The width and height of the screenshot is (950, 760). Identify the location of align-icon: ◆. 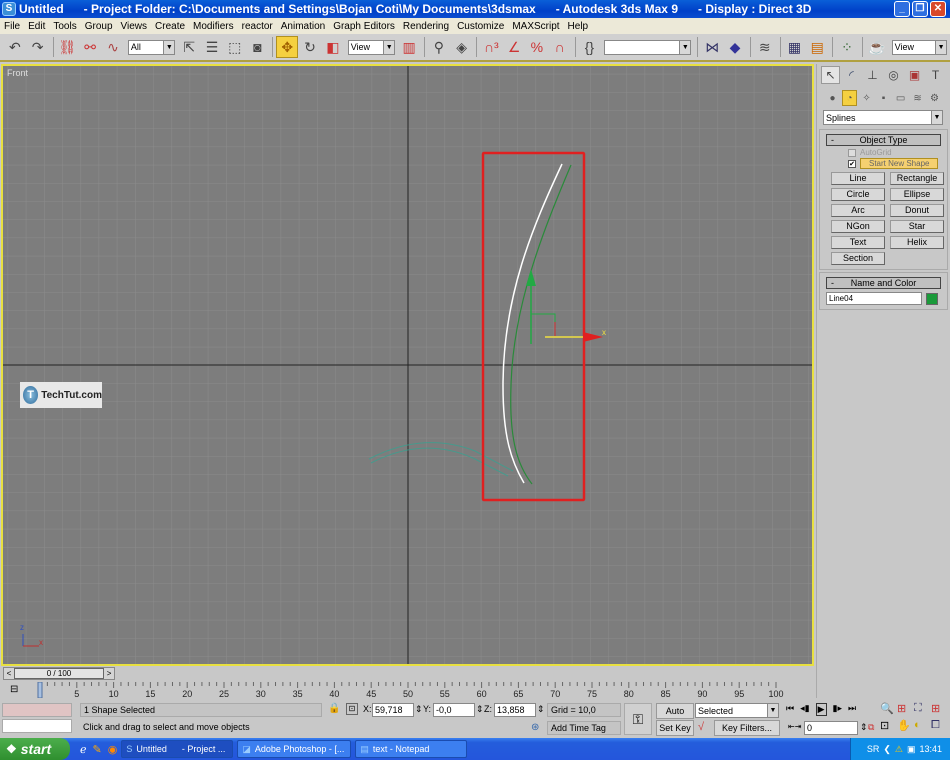
(735, 47).